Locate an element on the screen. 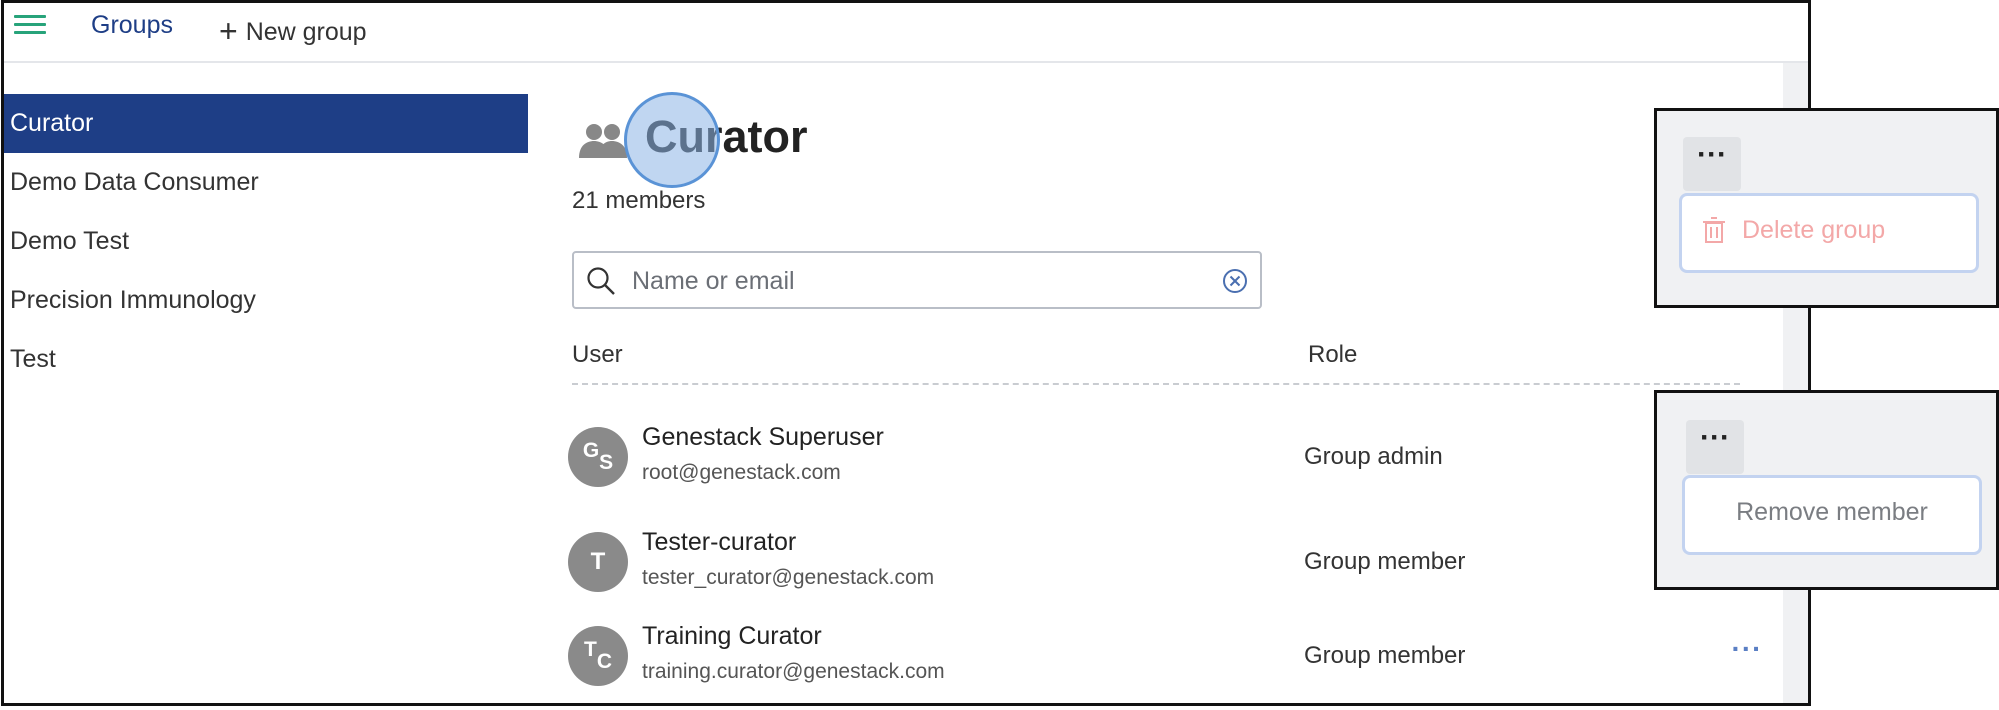 This screenshot has width=1999, height=710. top-bar: Groups + New group is located at coordinates (906, 33).